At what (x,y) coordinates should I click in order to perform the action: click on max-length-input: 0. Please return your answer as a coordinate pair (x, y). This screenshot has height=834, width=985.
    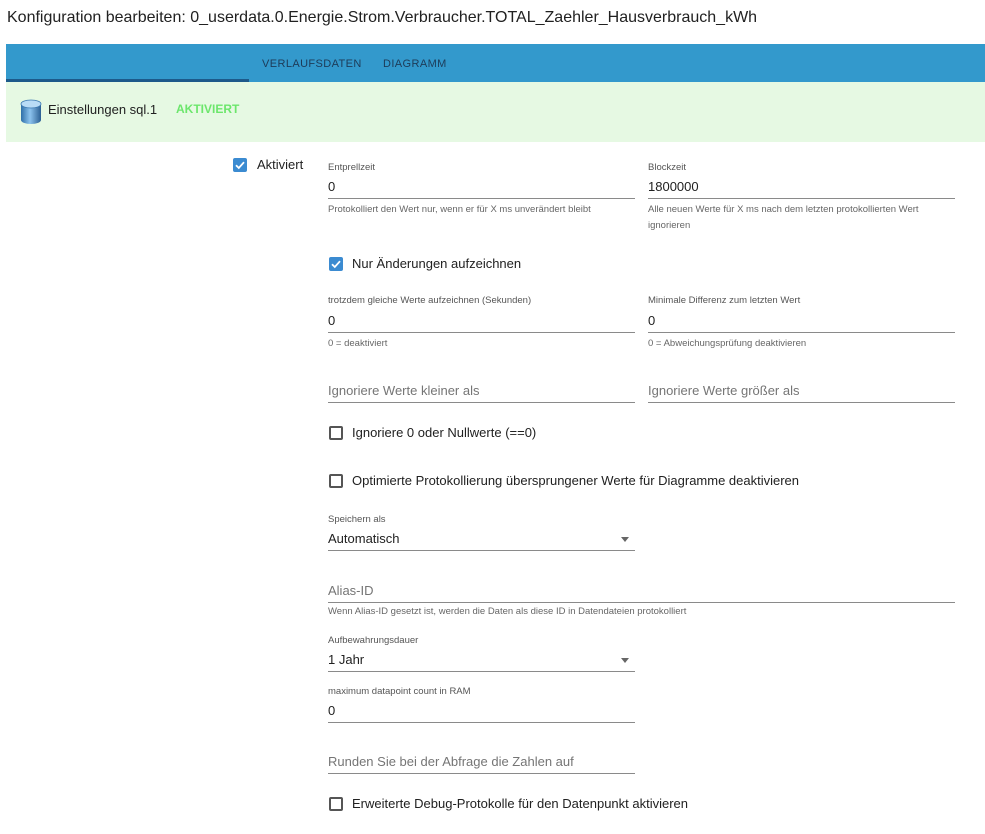
    Looking at the image, I should click on (481, 711).